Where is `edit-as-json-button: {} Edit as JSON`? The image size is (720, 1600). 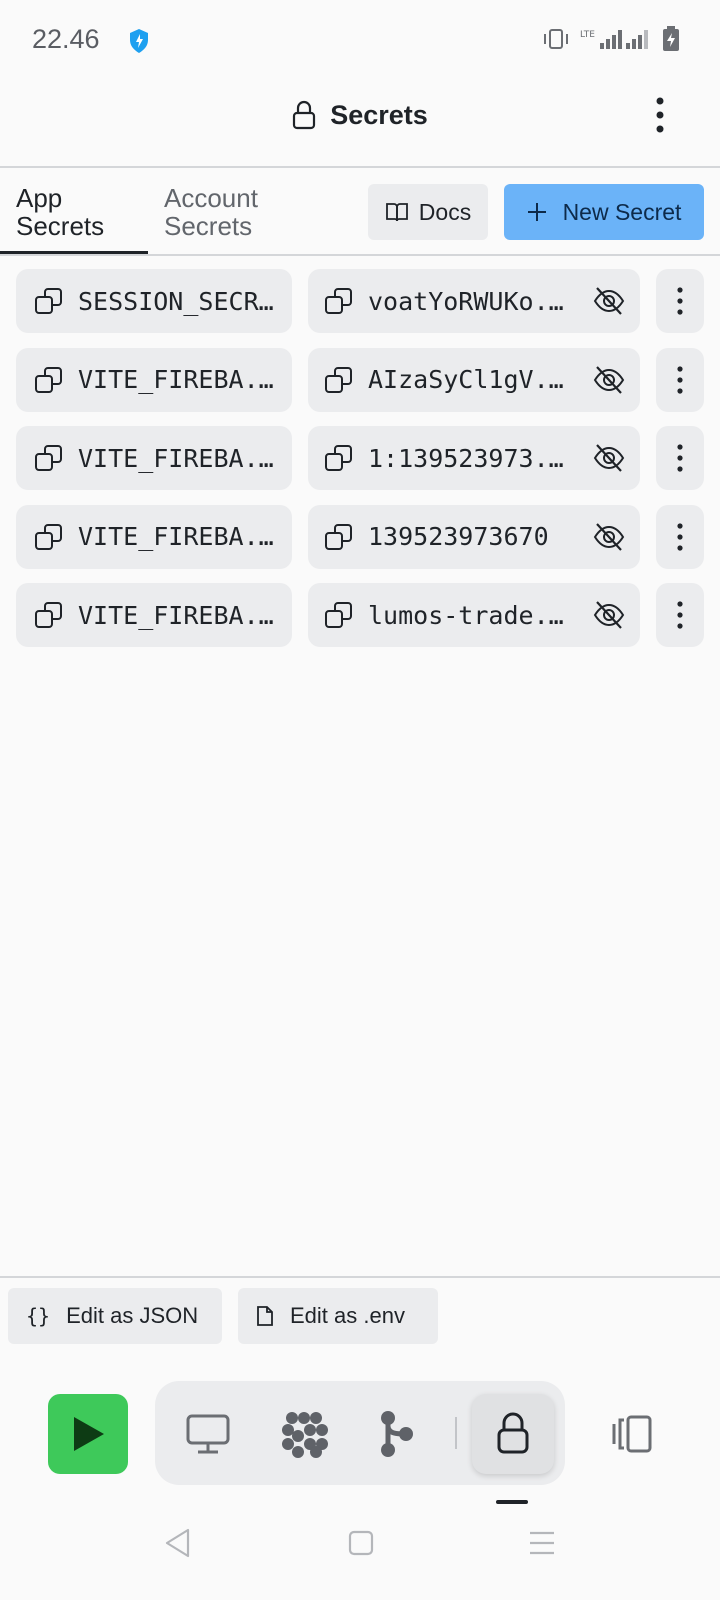
edit-as-json-button: {} Edit as JSON is located at coordinates (115, 1316).